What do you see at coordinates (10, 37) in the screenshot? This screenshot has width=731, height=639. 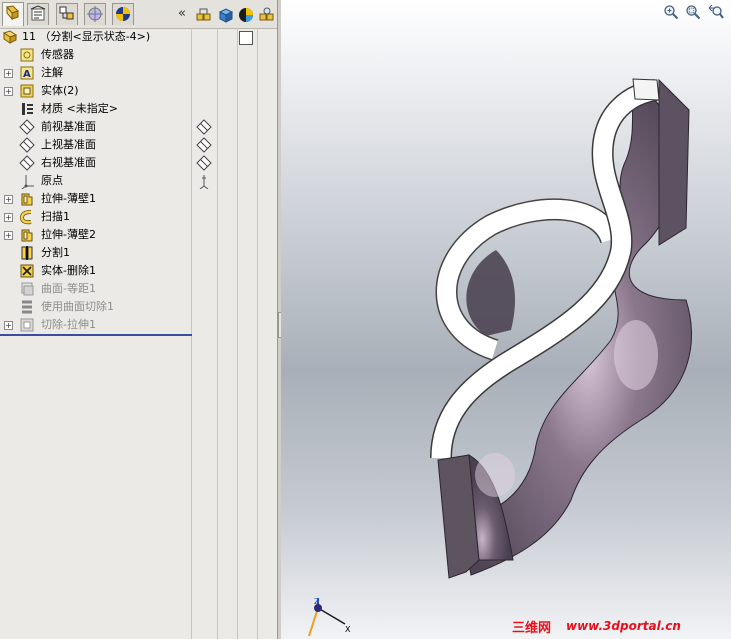 I see `part-icon` at bounding box center [10, 37].